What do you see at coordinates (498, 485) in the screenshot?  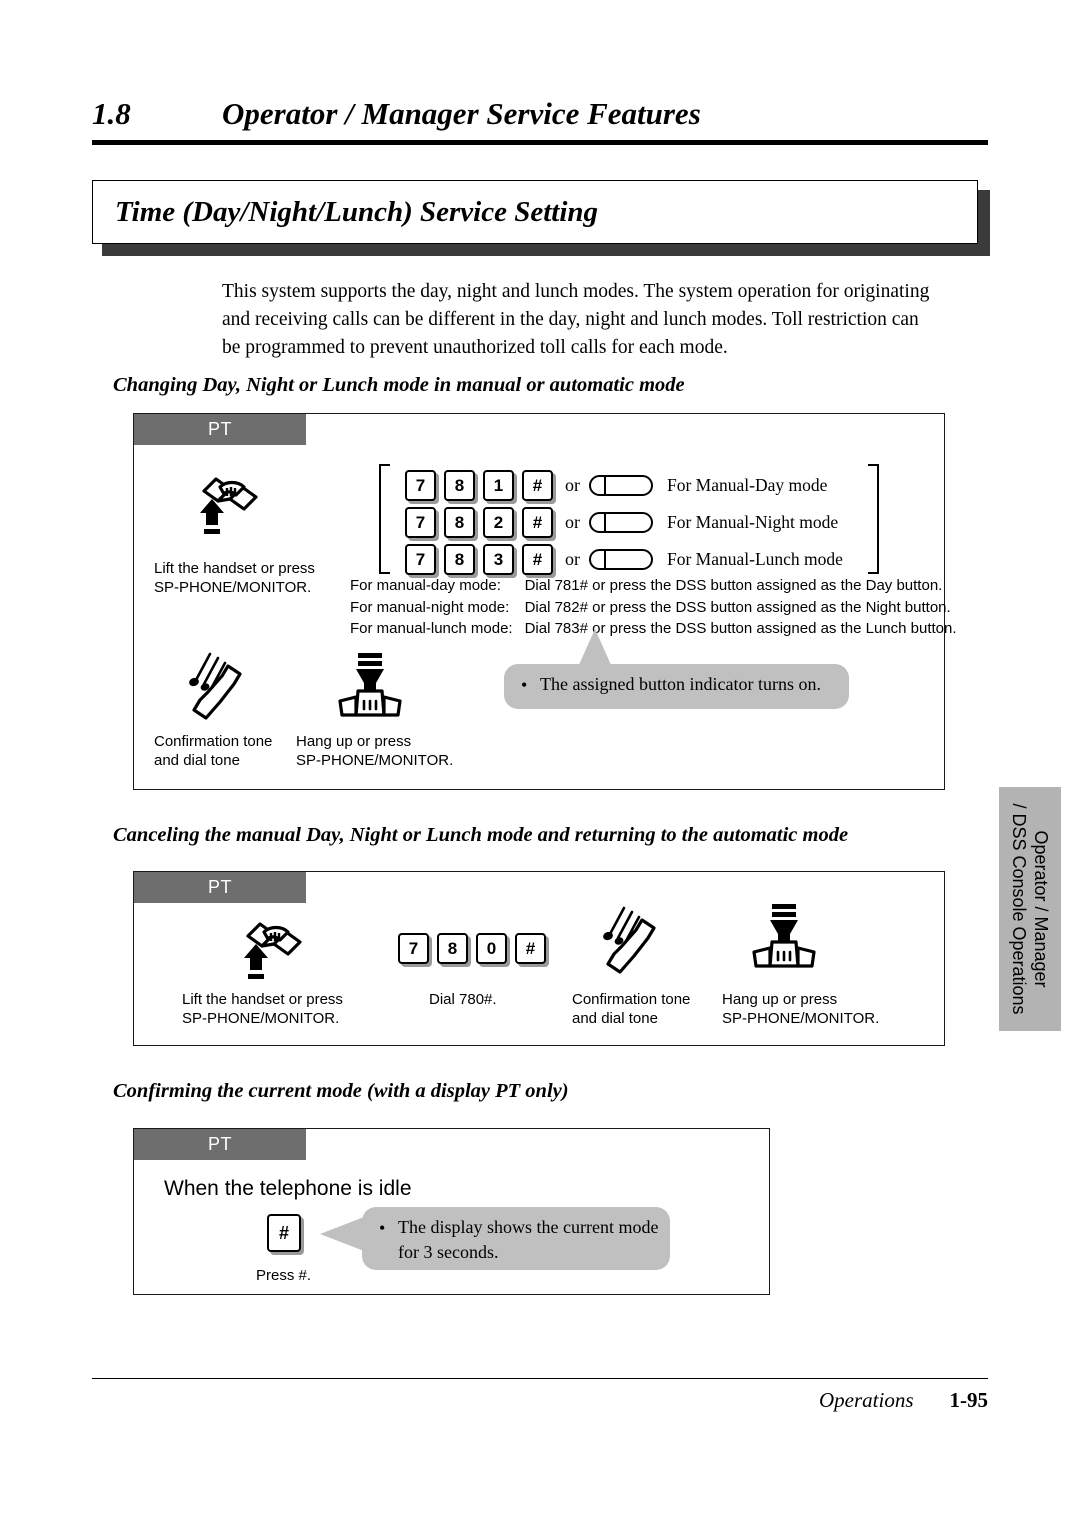 I see `keycap: 1` at bounding box center [498, 485].